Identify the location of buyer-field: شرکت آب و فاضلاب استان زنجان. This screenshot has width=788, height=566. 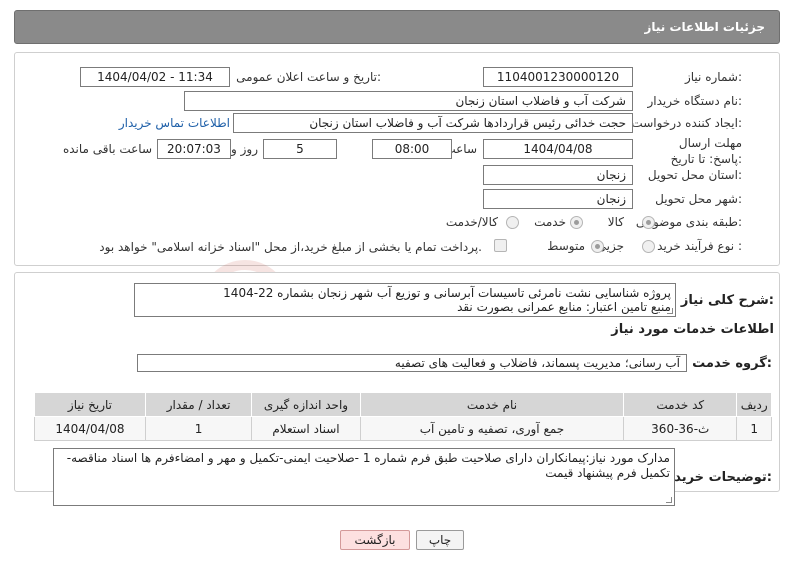
(408, 101).